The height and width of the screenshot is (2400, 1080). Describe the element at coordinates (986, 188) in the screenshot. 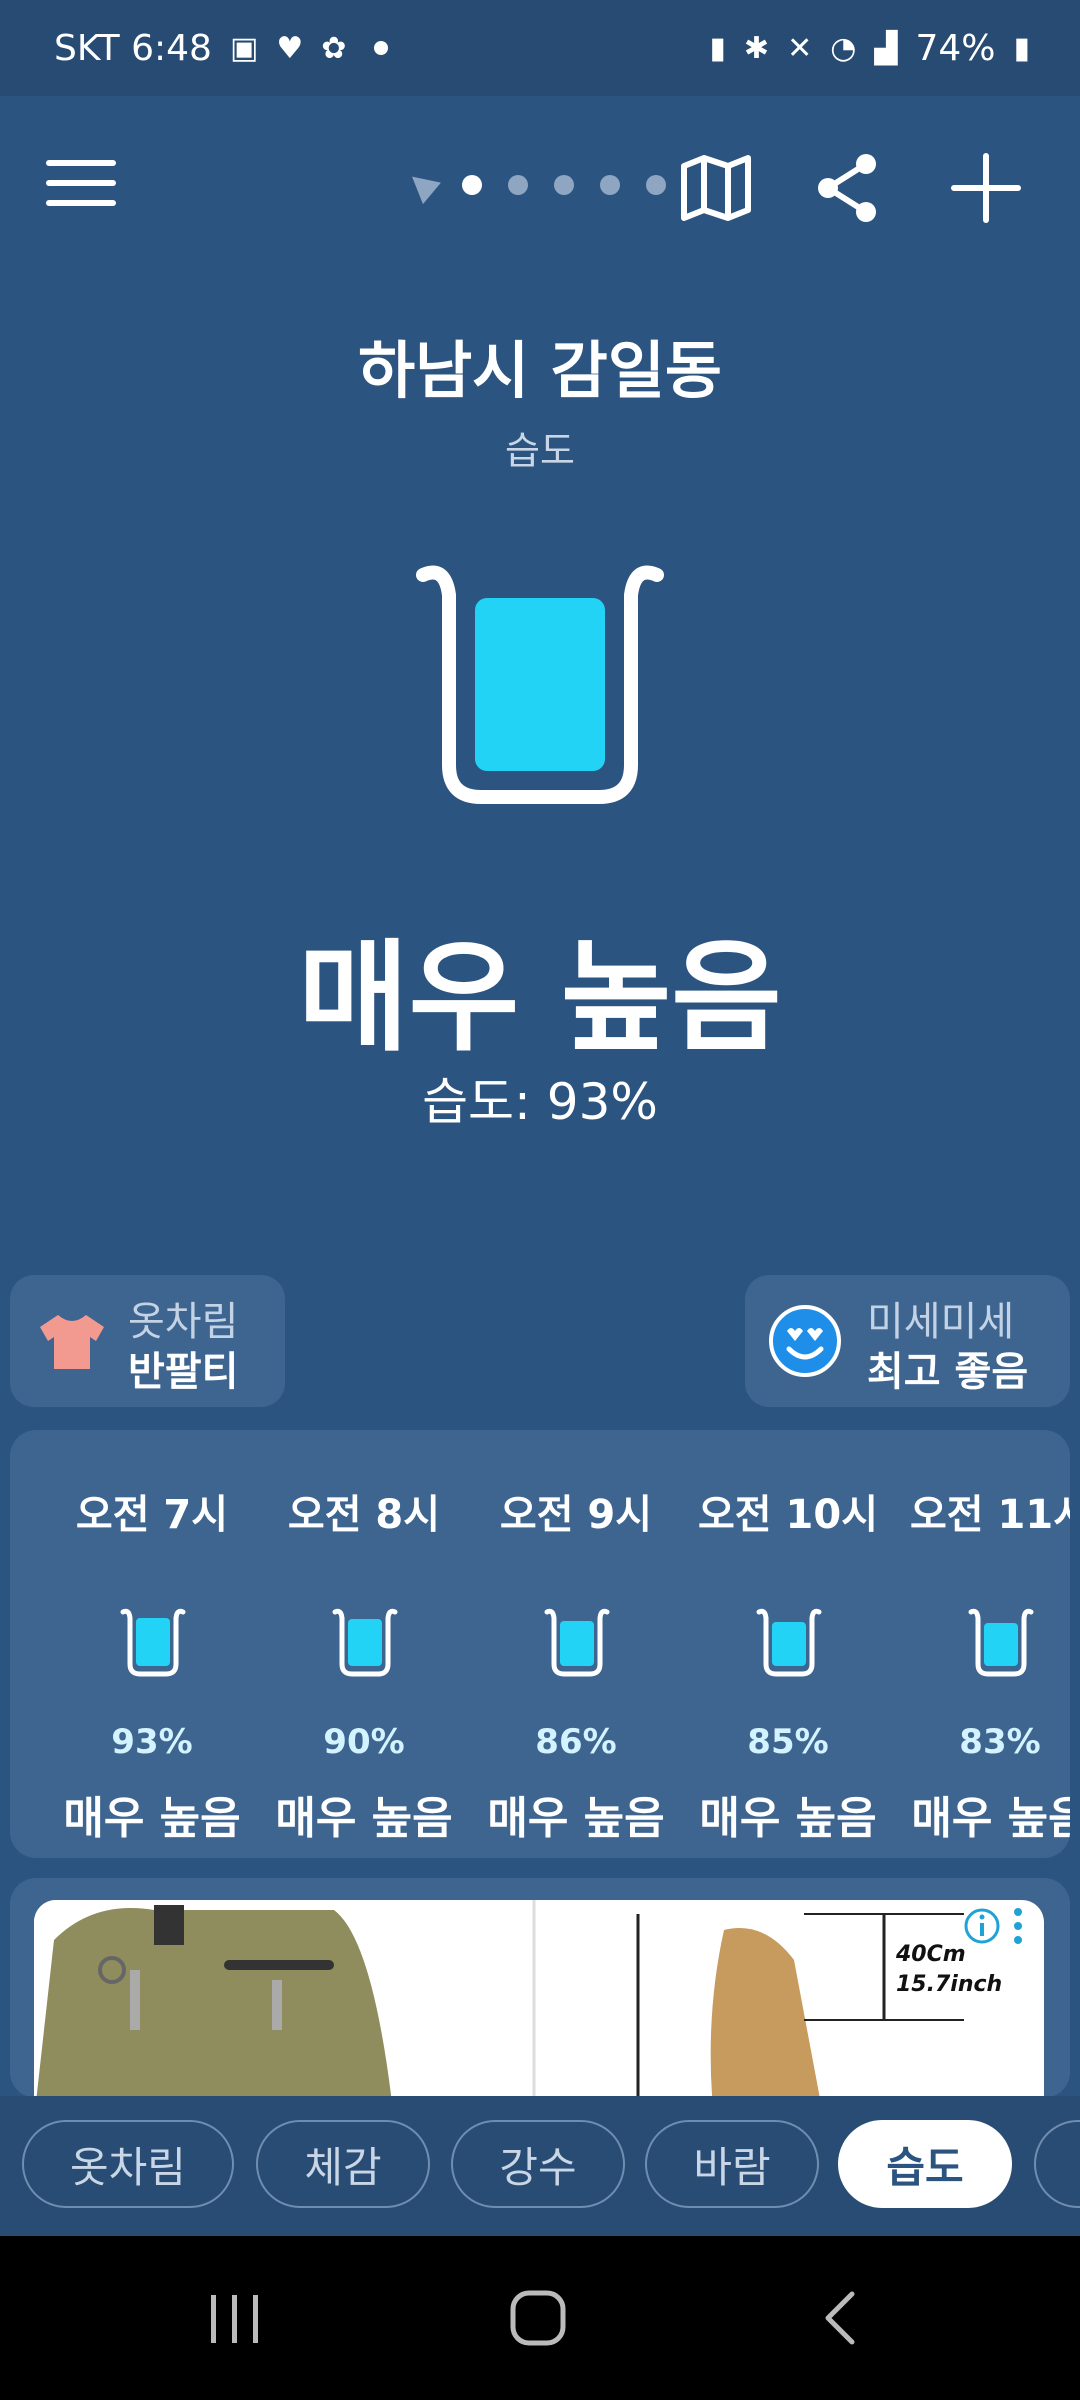

I see `plus-icon` at that location.